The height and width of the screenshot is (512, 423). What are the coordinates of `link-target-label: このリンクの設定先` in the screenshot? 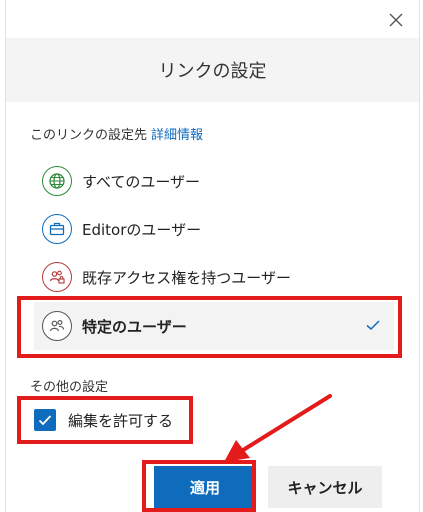 It's located at (89, 135).